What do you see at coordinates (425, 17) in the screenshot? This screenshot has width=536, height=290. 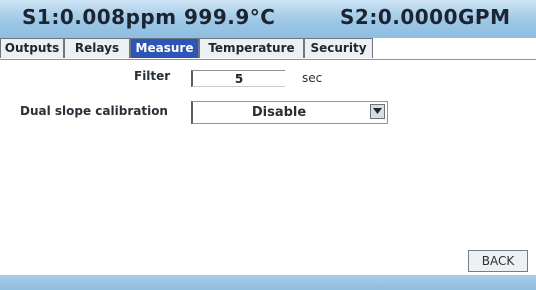 I see `sensor2-readout: S2:0.0000GPM` at bounding box center [425, 17].